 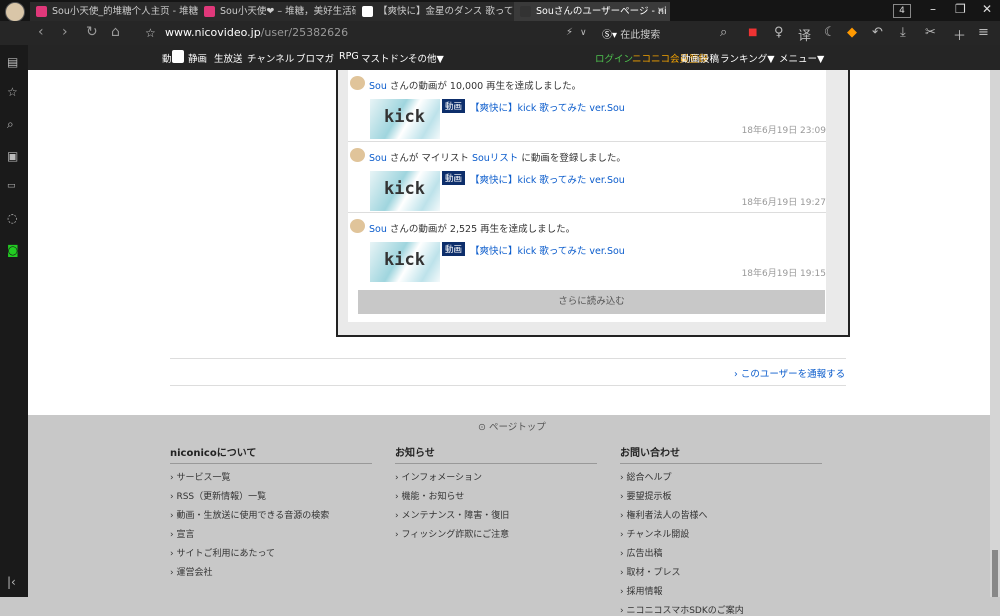 What do you see at coordinates (960, 9) in the screenshot?
I see `maximize-icon: ❐` at bounding box center [960, 9].